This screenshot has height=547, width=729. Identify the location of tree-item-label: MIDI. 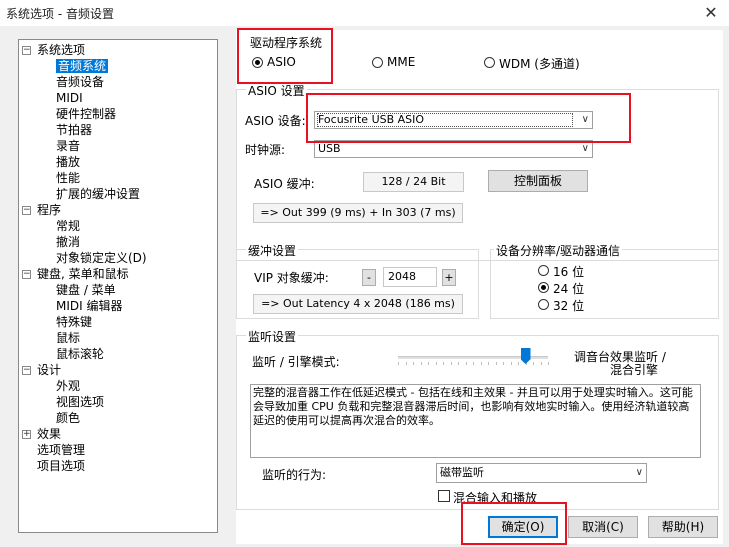
(69, 98).